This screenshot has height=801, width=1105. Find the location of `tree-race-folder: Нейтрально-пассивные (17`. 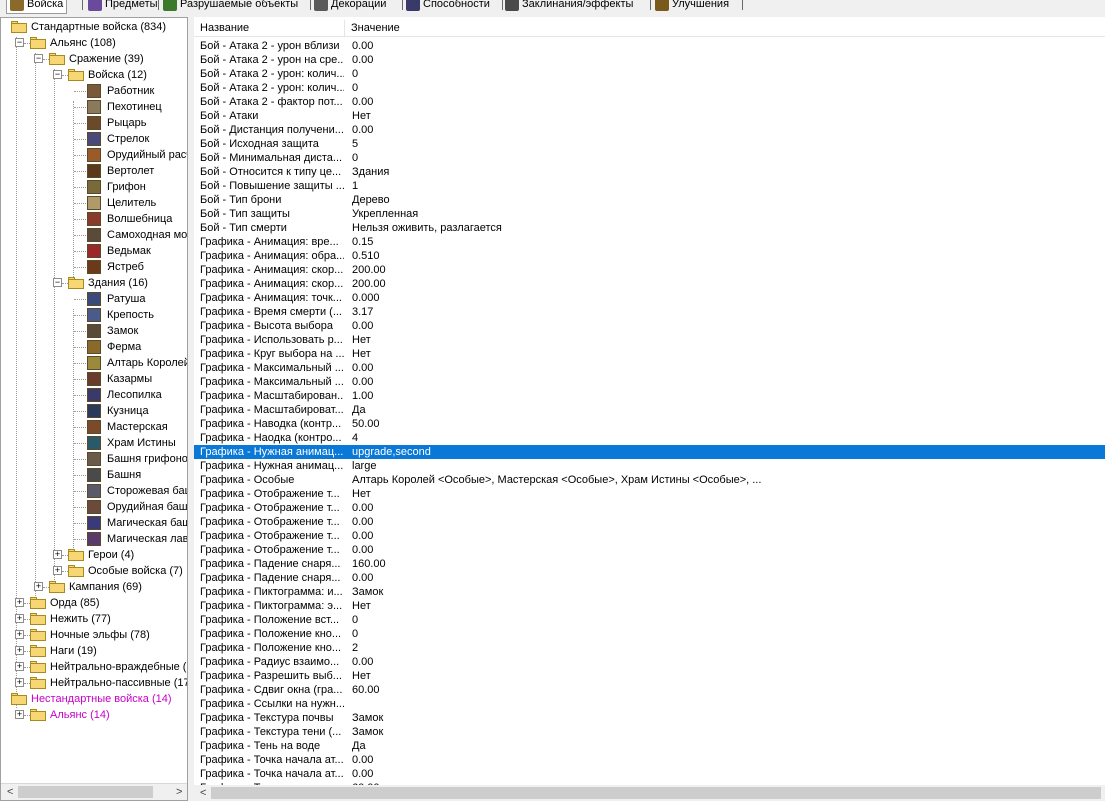

tree-race-folder: Нейтрально-пассивные (17 is located at coordinates (108, 683).